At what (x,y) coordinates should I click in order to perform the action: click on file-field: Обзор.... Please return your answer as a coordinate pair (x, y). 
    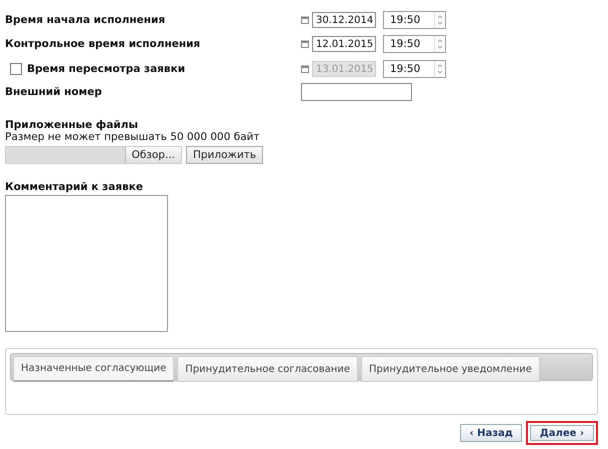
    Looking at the image, I should click on (93, 155).